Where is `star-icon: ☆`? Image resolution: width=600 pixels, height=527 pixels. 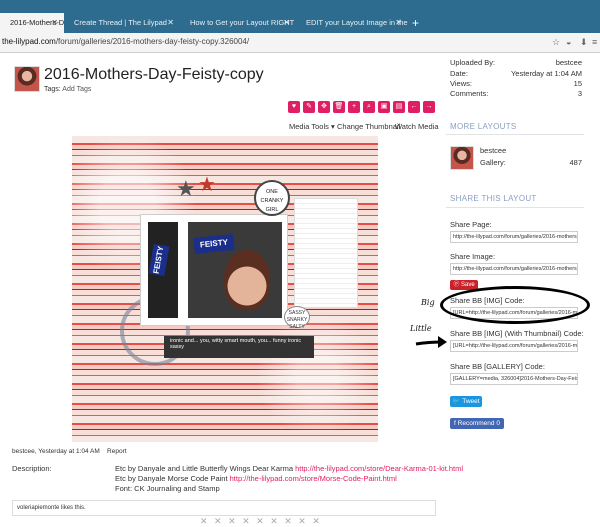
star-icon: ☆ is located at coordinates (556, 42).